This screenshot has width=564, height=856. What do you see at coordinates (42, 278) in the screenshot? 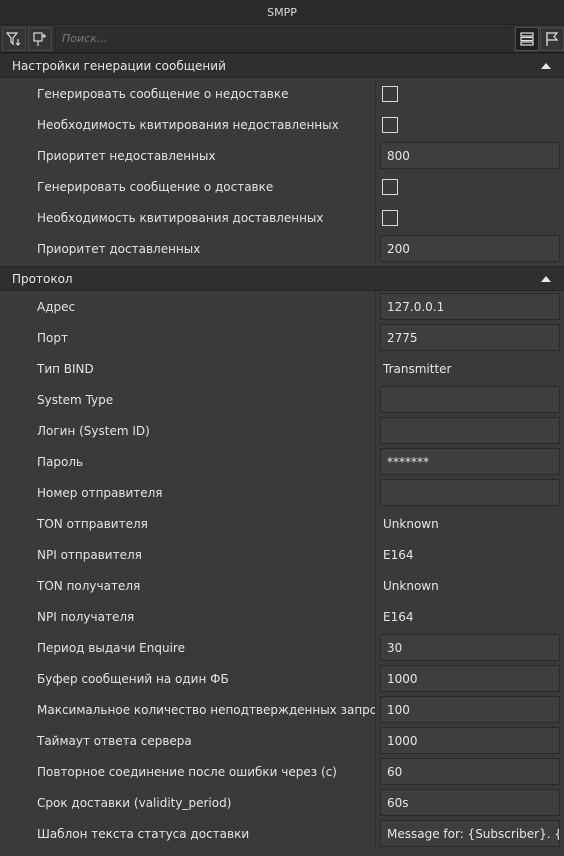
I see `section-title: Протокол` at bounding box center [42, 278].